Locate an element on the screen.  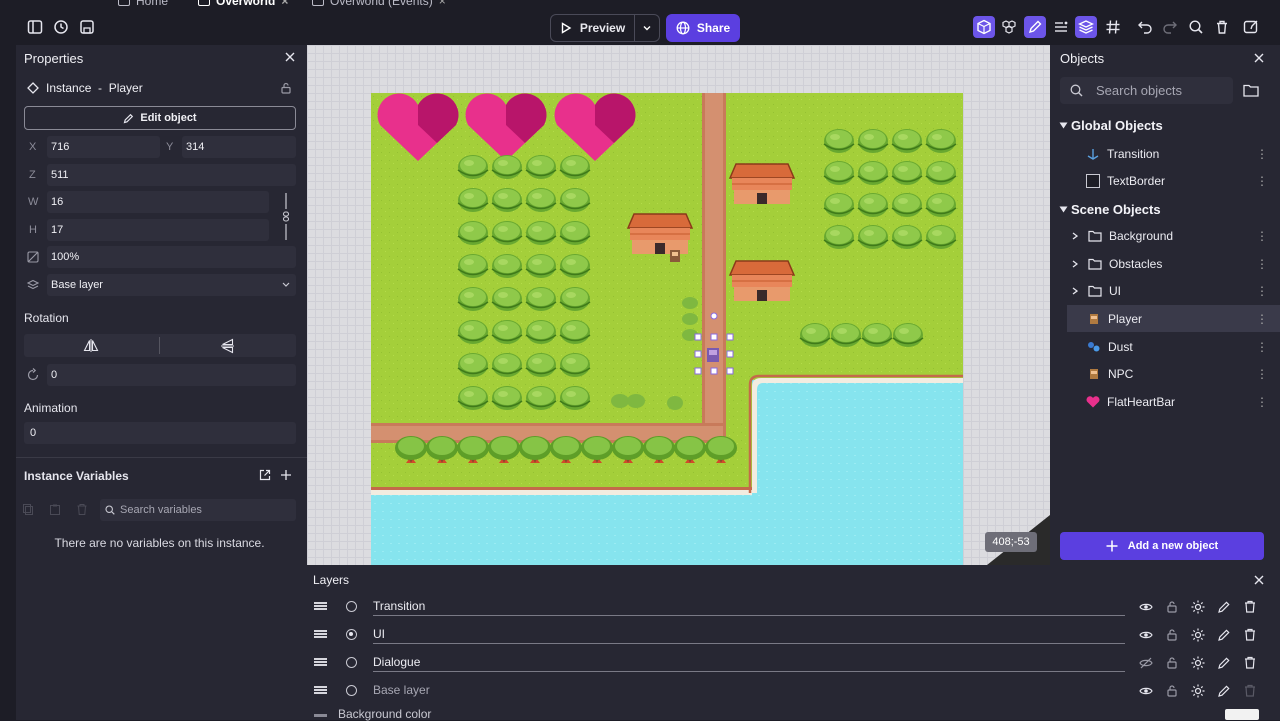
paste-icon is located at coordinates (55, 509).